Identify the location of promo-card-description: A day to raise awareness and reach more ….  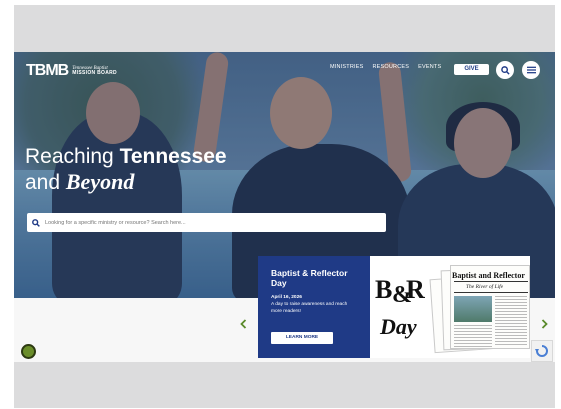
(309, 308).